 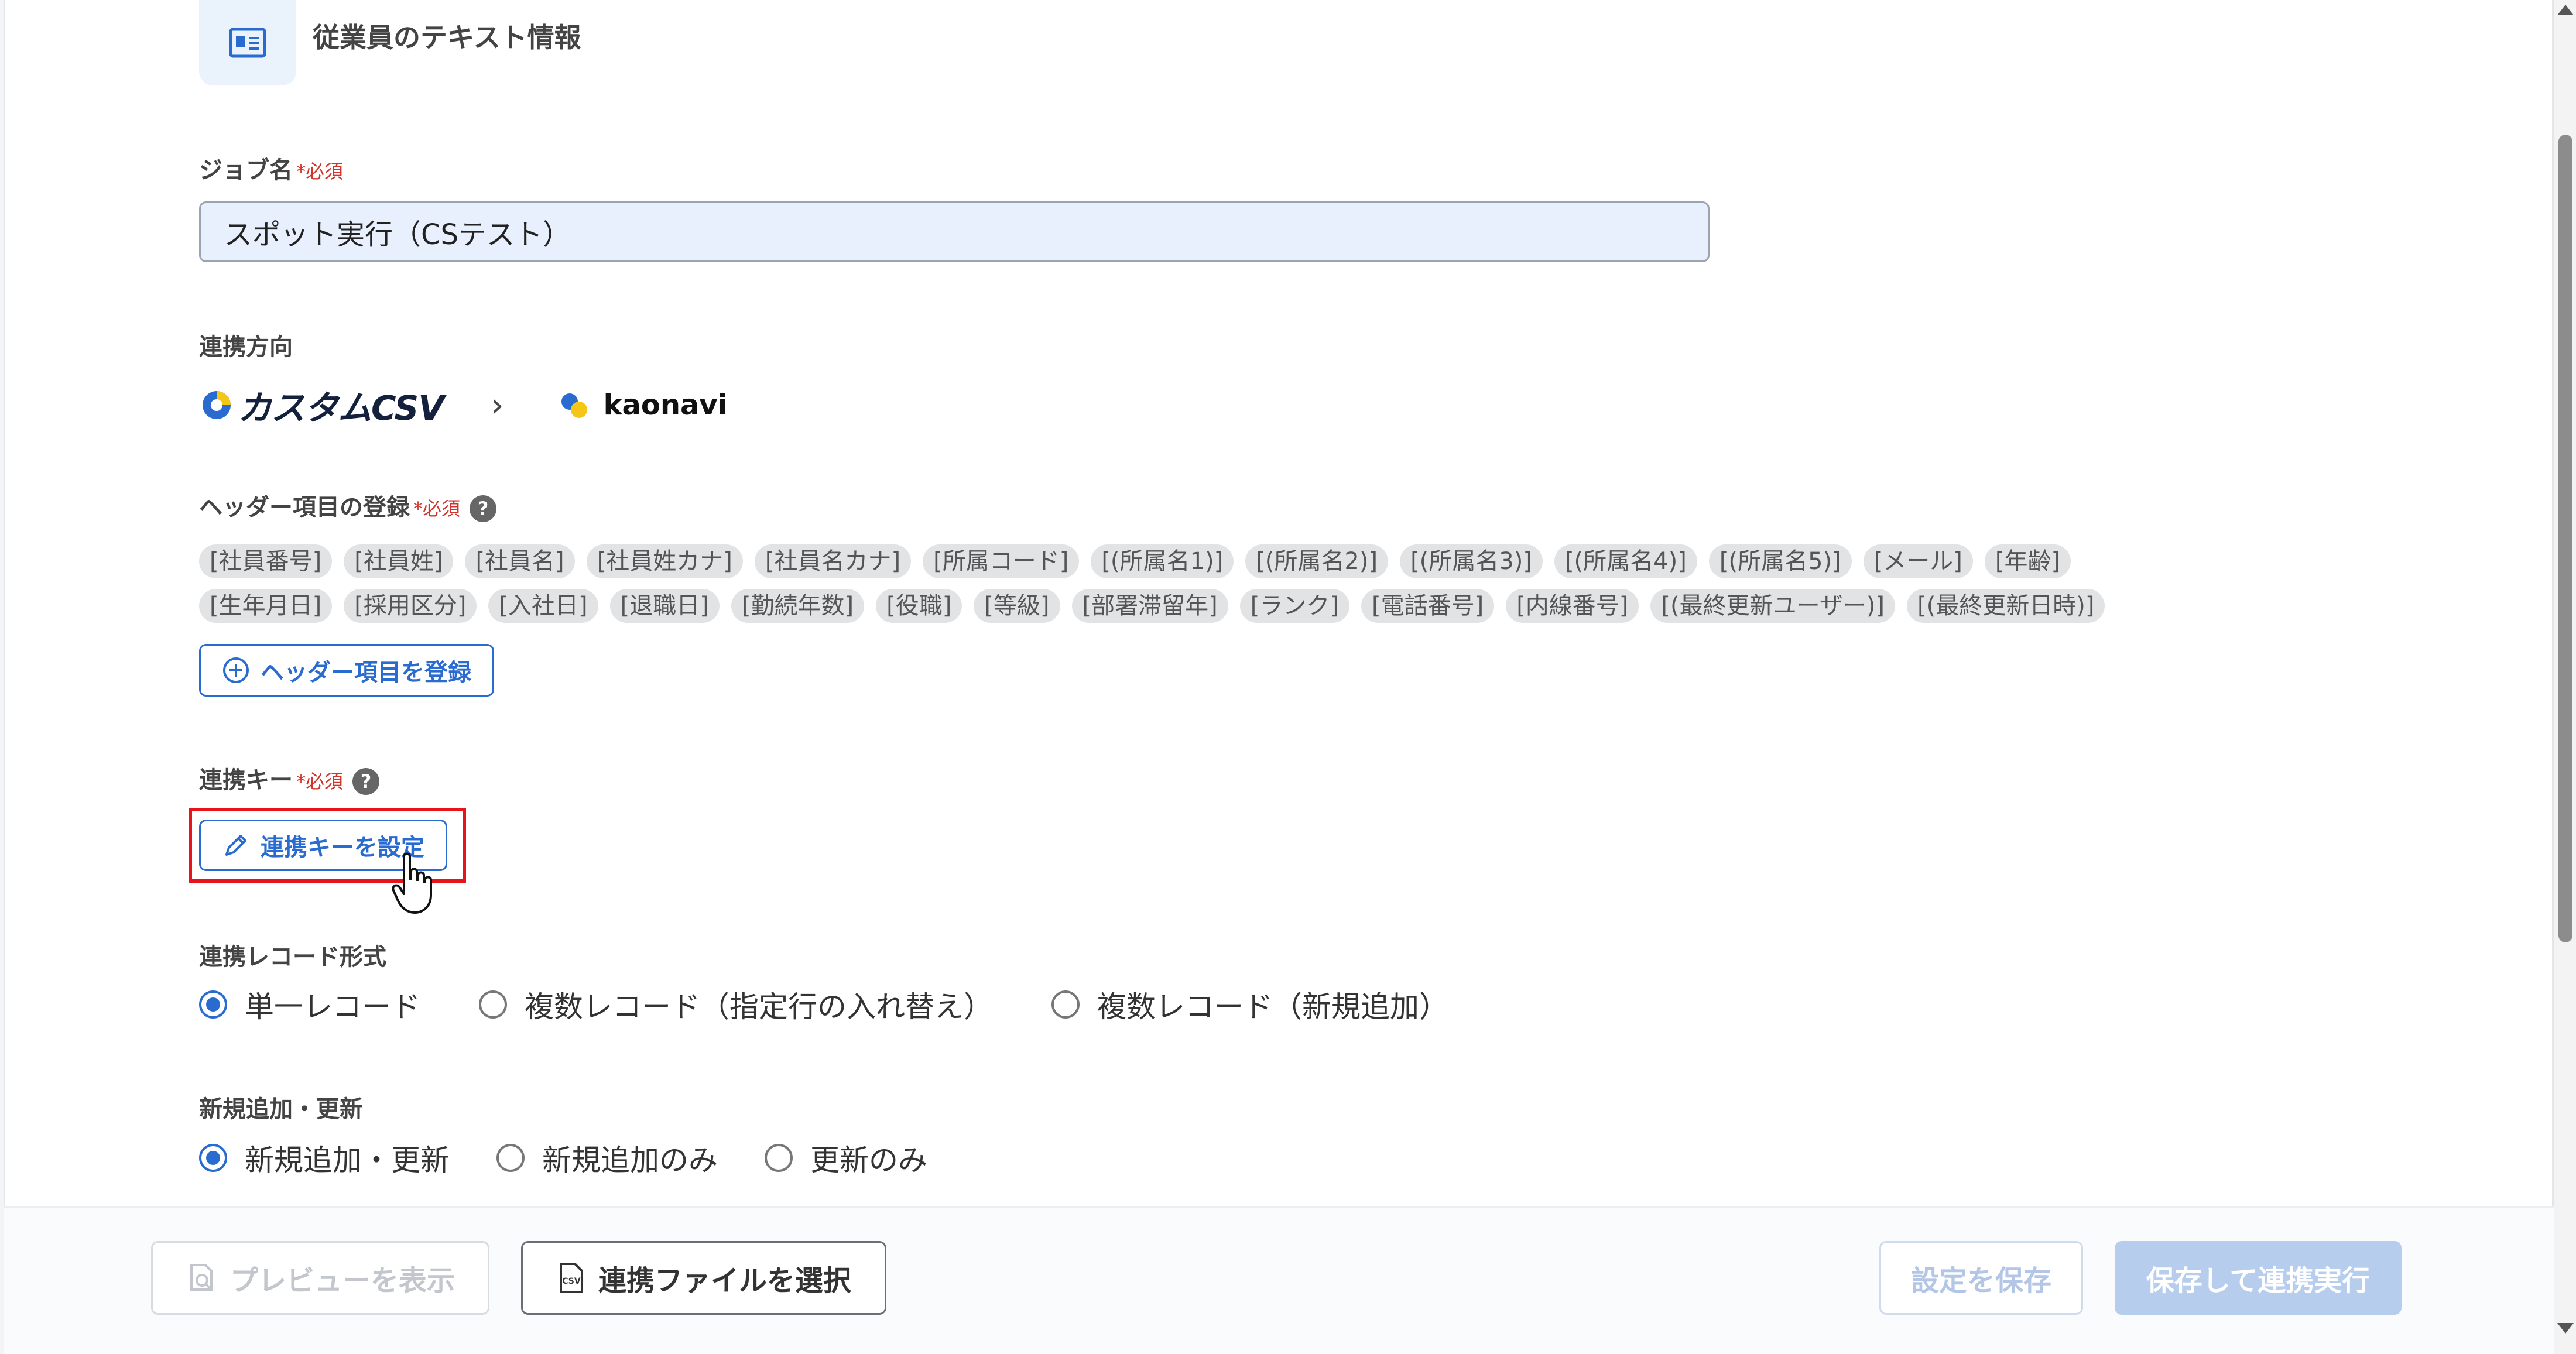 I want to click on header-item-chip: [(所属名2)], so click(x=1317, y=561).